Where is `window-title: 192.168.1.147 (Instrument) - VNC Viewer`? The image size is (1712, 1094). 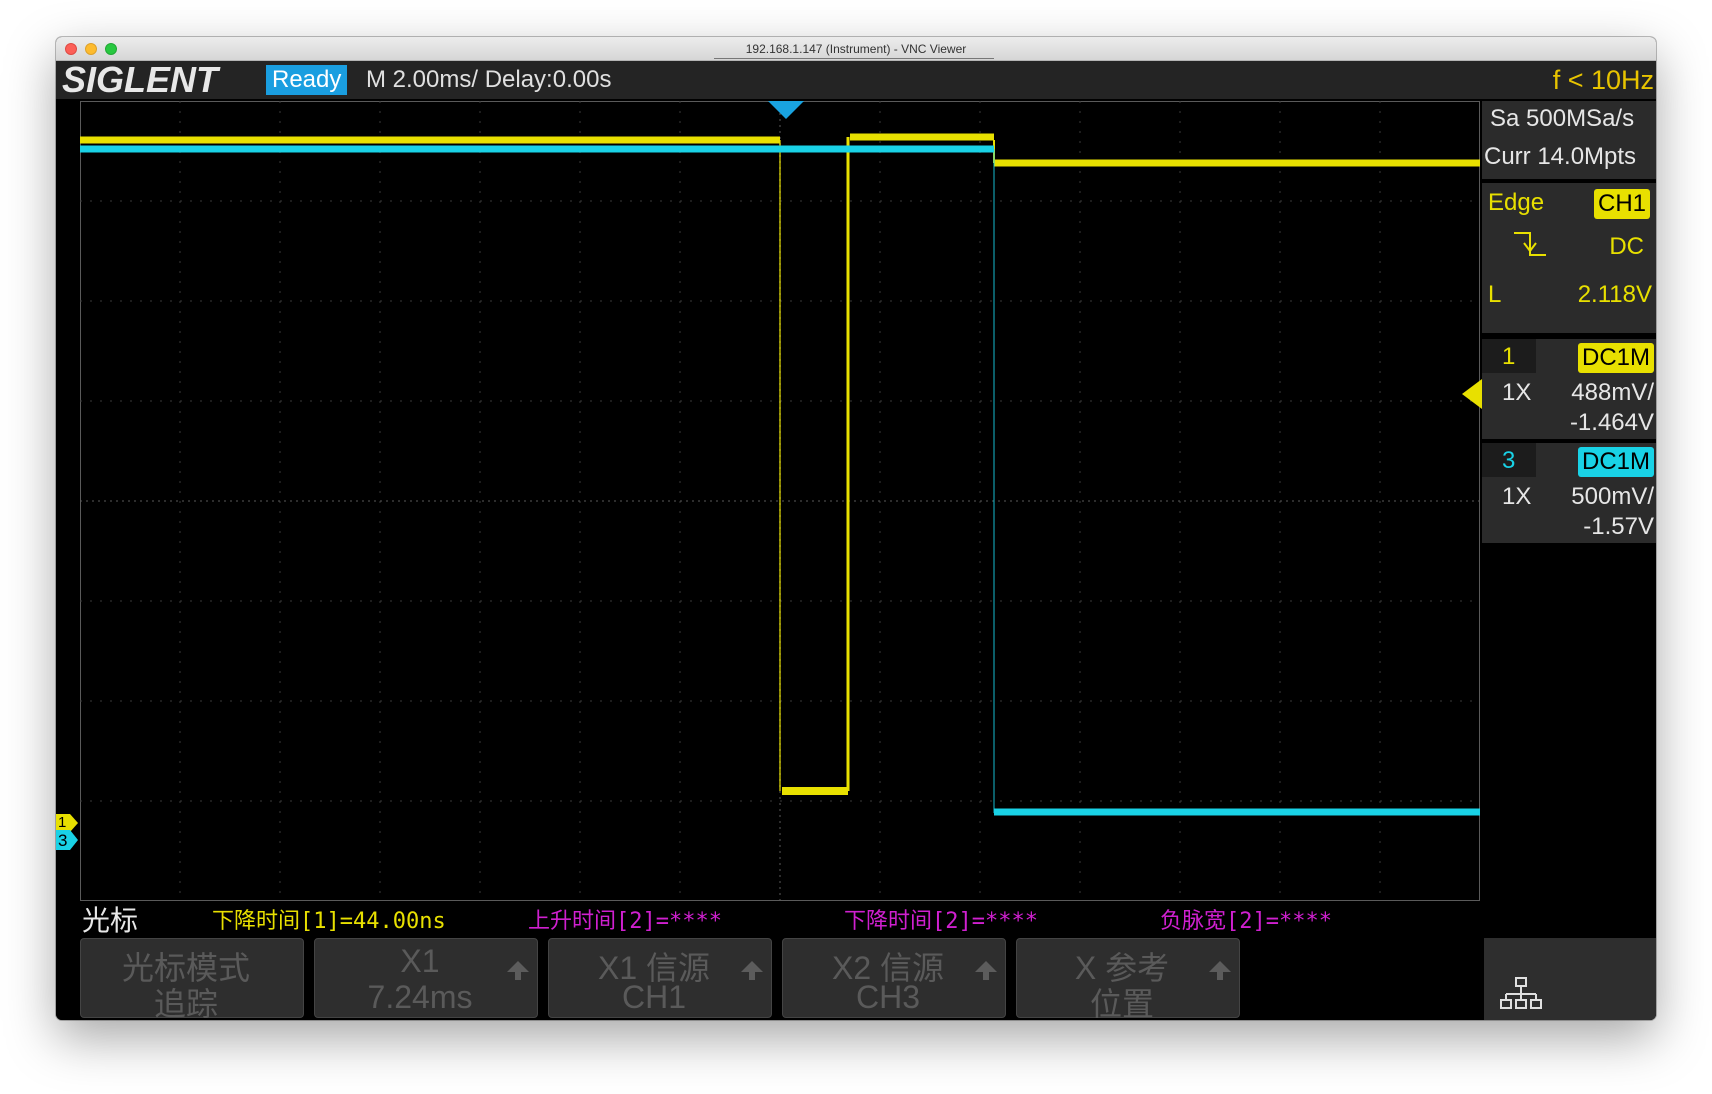
window-title: 192.168.1.147 (Instrument) - VNC Viewer is located at coordinates (856, 49).